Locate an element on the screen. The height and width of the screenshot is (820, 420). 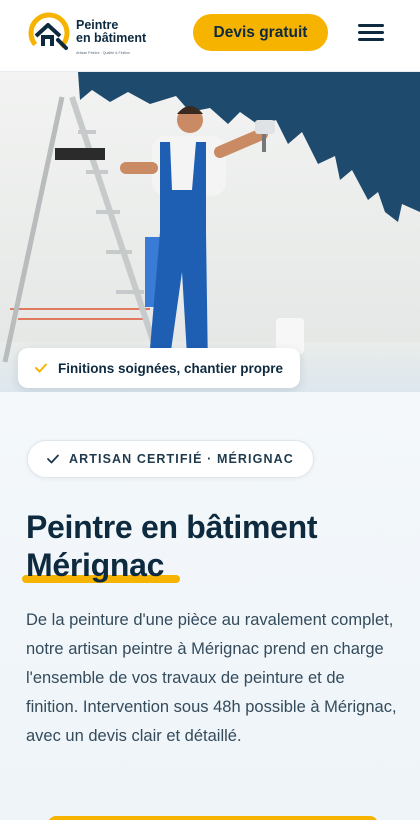
house-logo-icon is located at coordinates (49, 33).